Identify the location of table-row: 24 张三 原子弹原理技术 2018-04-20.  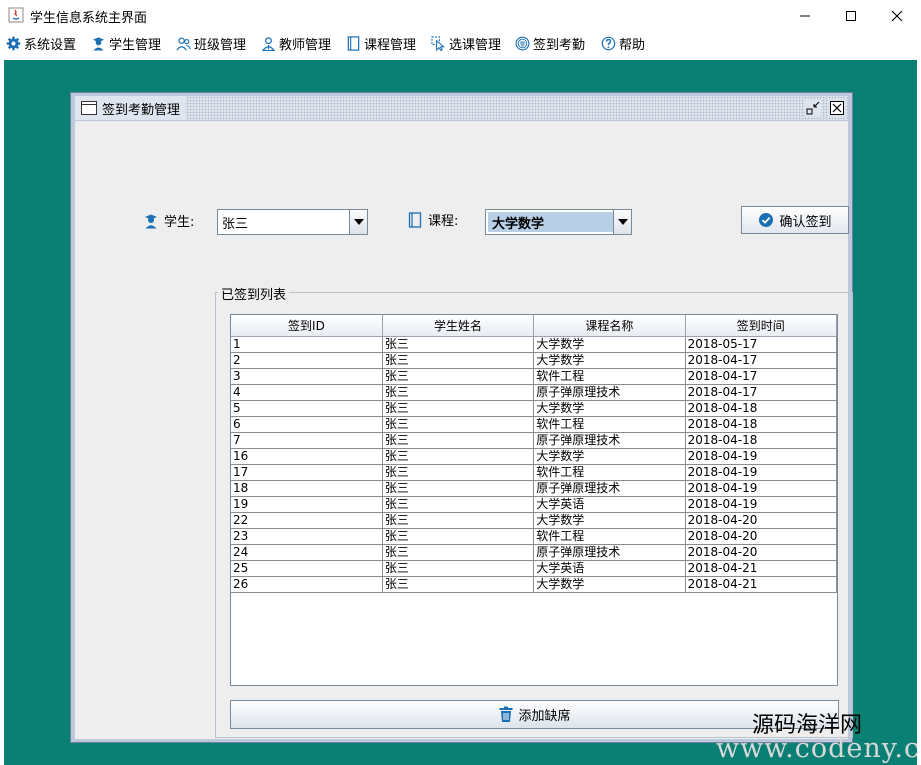
(534, 552).